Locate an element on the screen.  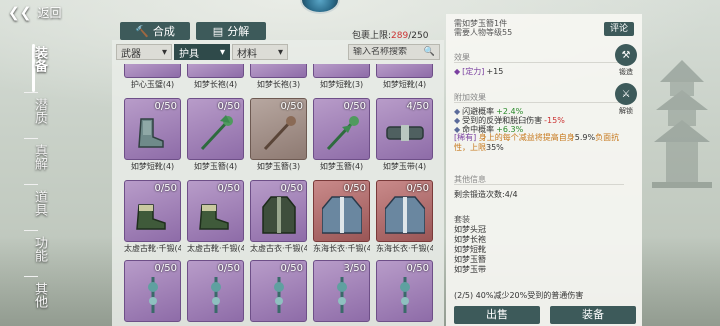
filter-weapon: 武器 ▾ is located at coordinates (144, 52).